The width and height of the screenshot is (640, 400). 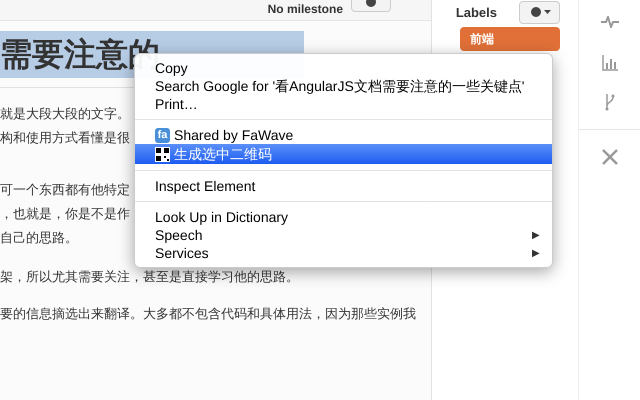 What do you see at coordinates (65, 190) in the screenshot?
I see `paragraph-line: 可一个东西都有他特定` at bounding box center [65, 190].